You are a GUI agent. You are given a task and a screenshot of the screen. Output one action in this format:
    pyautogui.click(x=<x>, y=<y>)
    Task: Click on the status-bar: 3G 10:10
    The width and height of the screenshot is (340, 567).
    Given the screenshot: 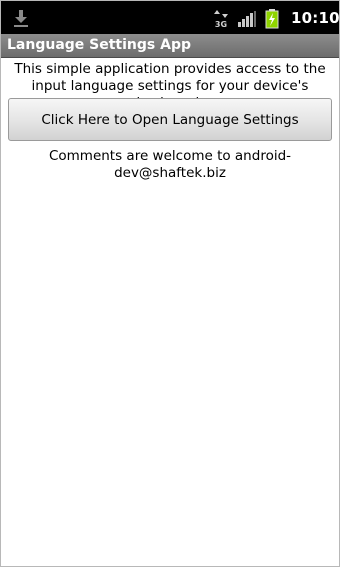 What is the action you would take?
    pyautogui.click(x=170, y=17)
    